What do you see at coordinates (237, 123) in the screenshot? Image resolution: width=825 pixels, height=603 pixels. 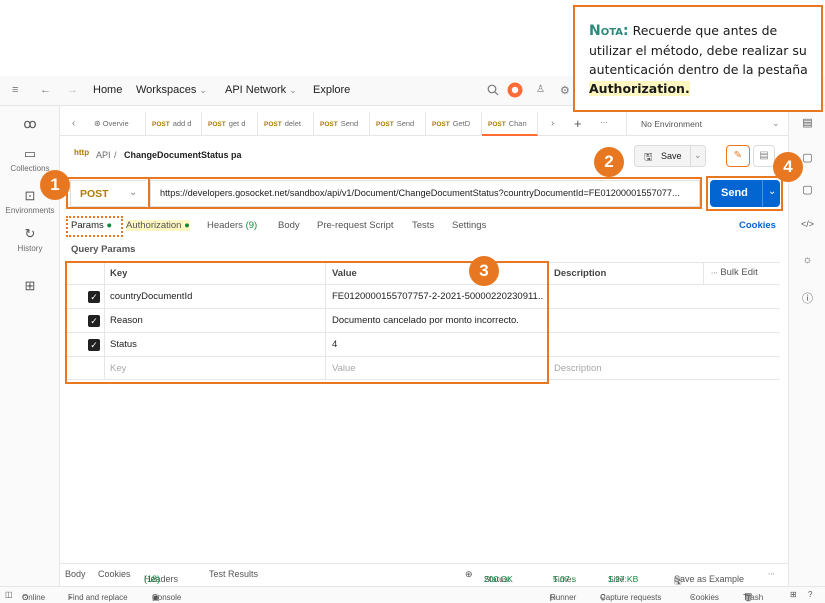 I see `tab-label: get d` at bounding box center [237, 123].